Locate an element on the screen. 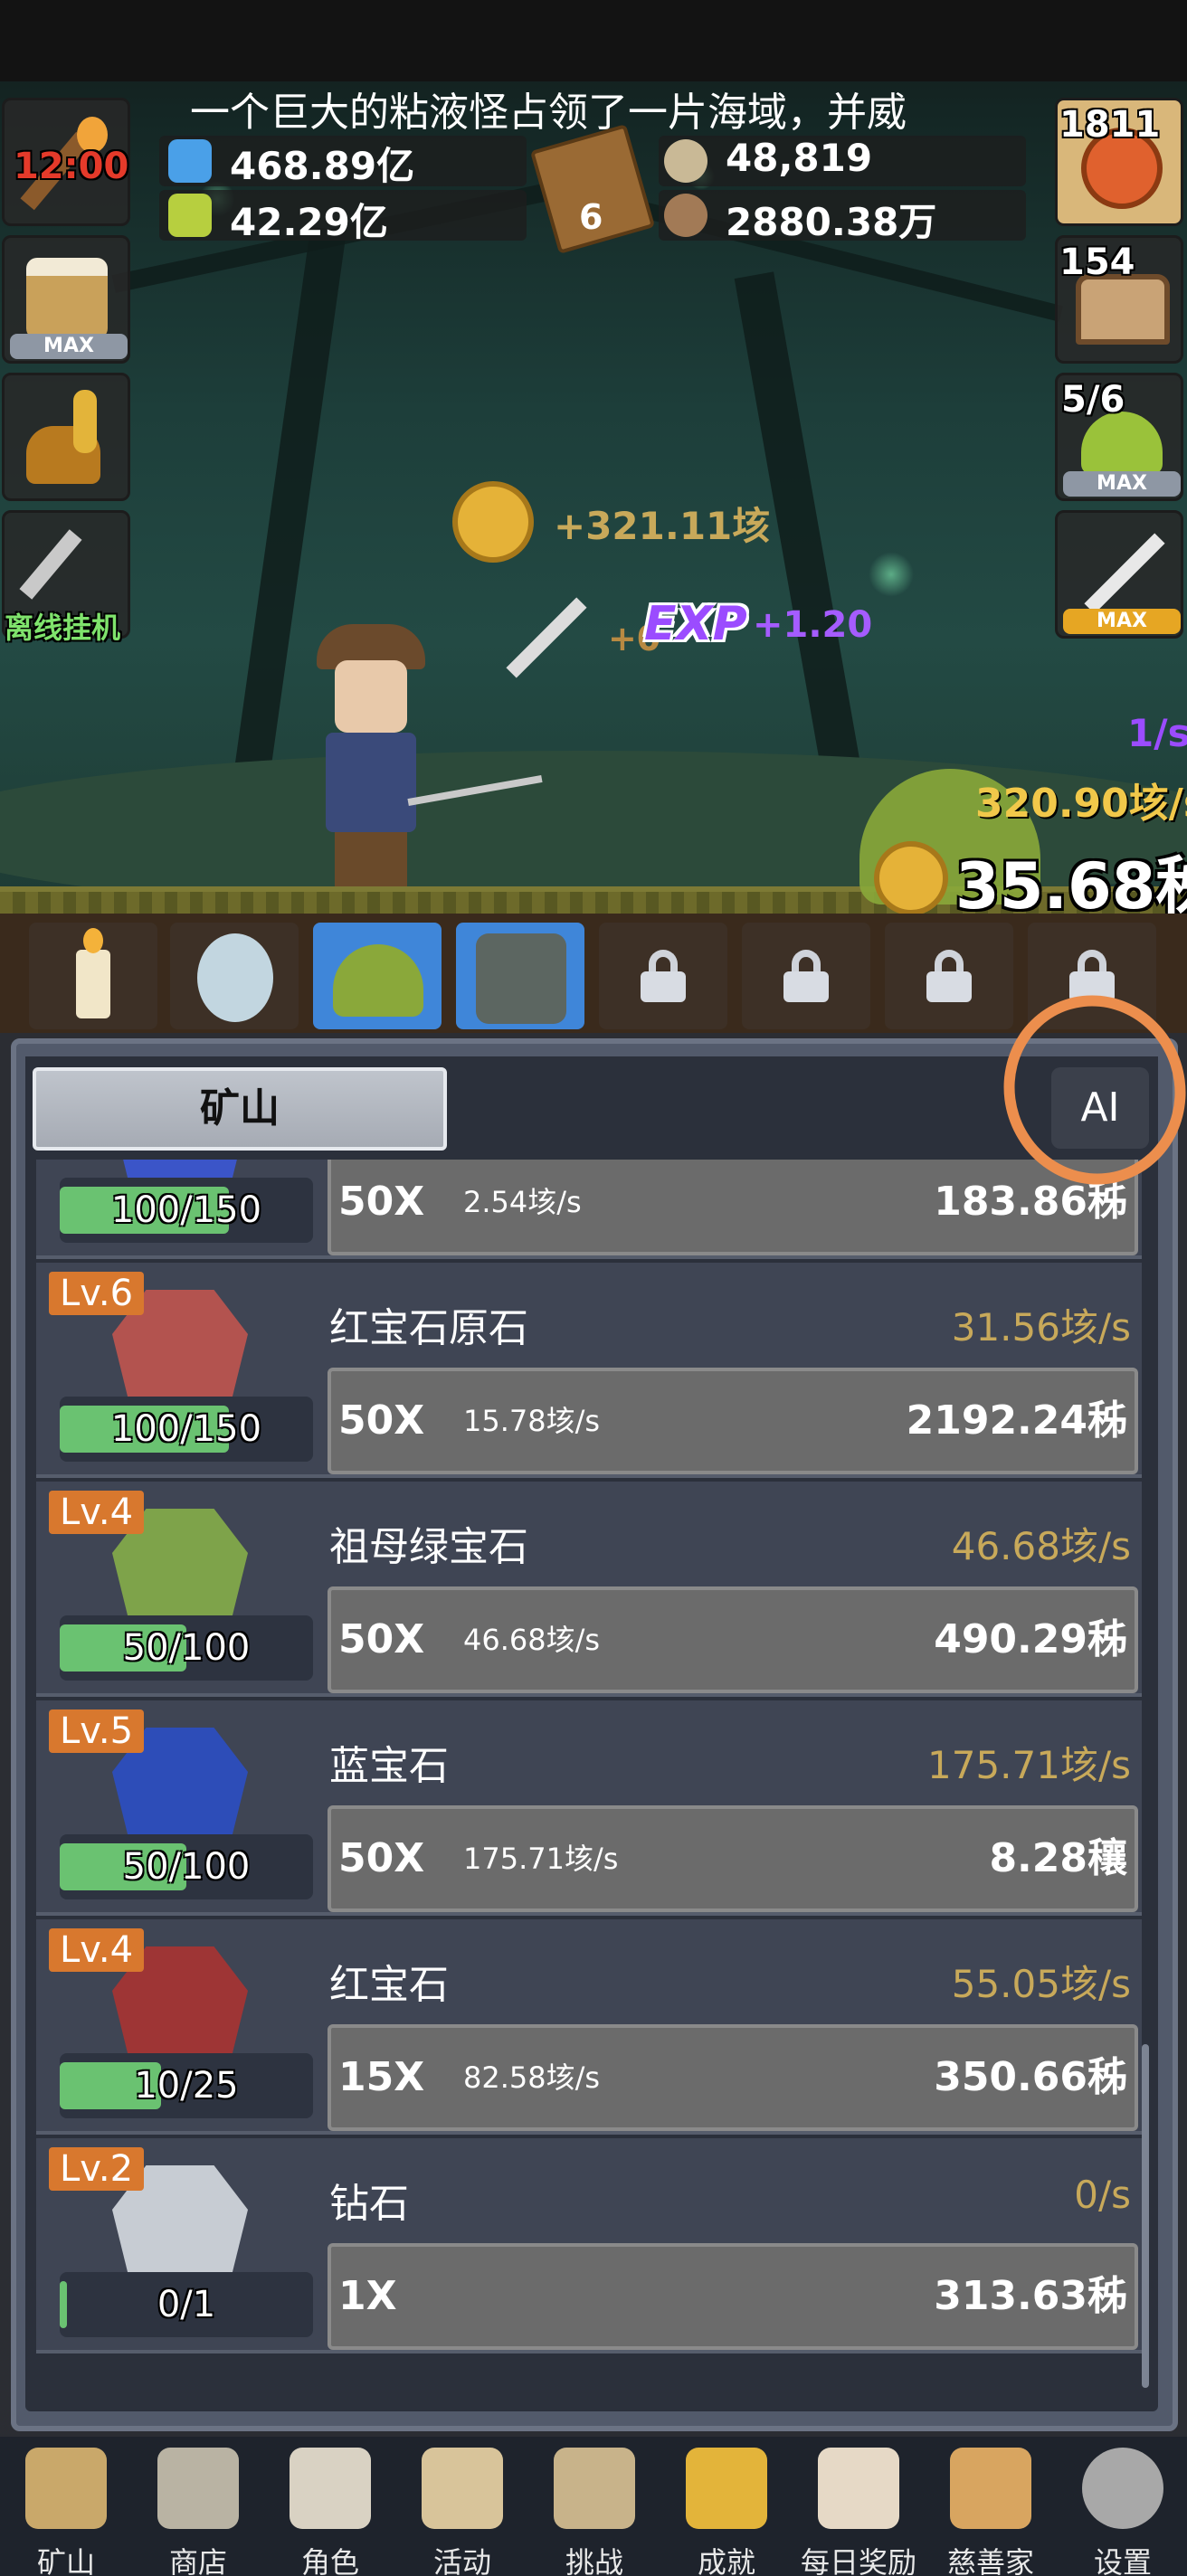  gem-slot: Lv.4 10/25 is located at coordinates (184, 2028).